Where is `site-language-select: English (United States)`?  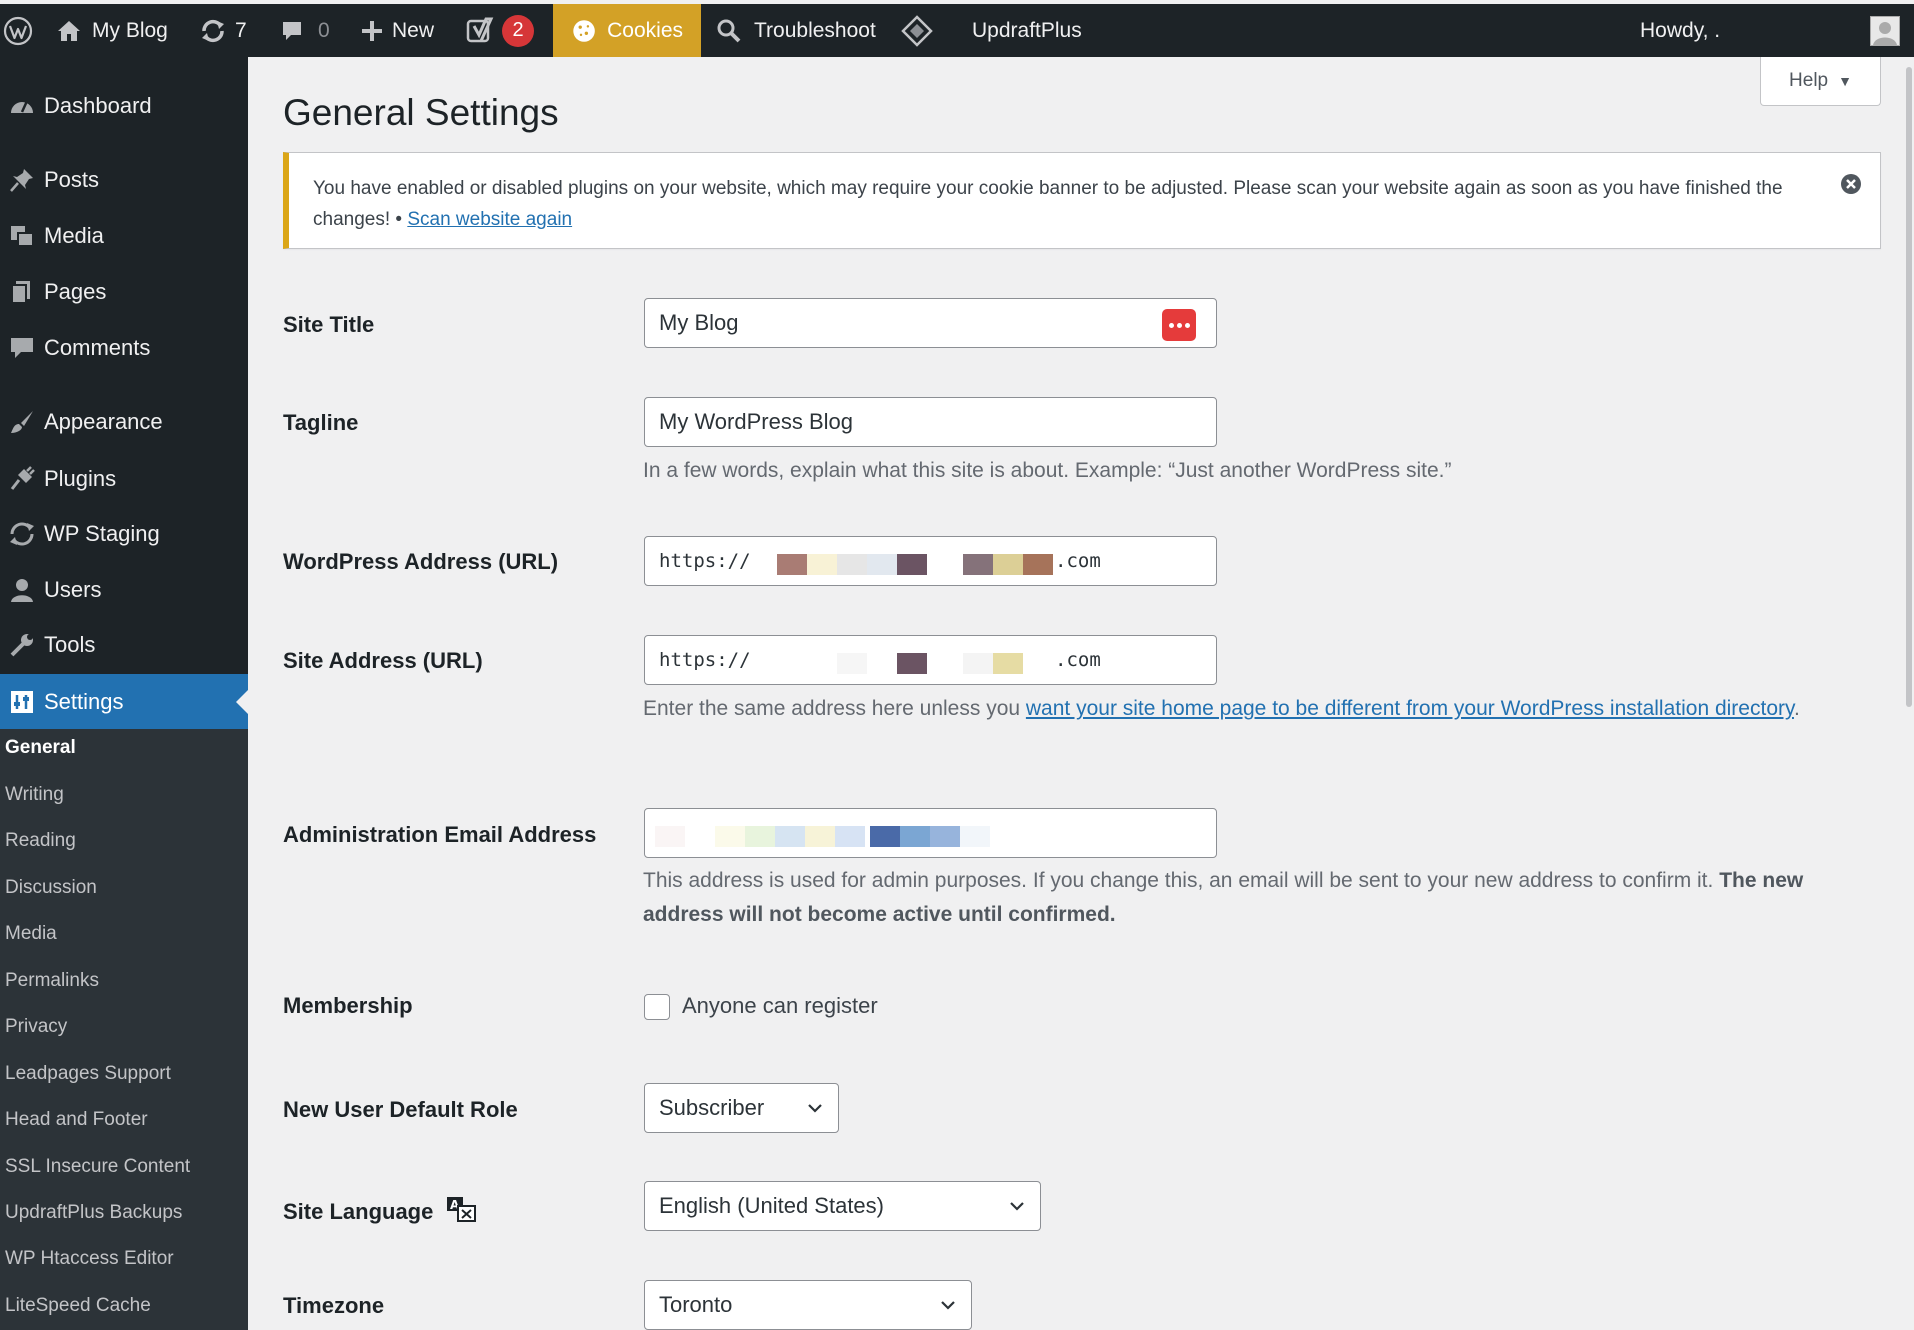 site-language-select: English (United States) is located at coordinates (842, 1206).